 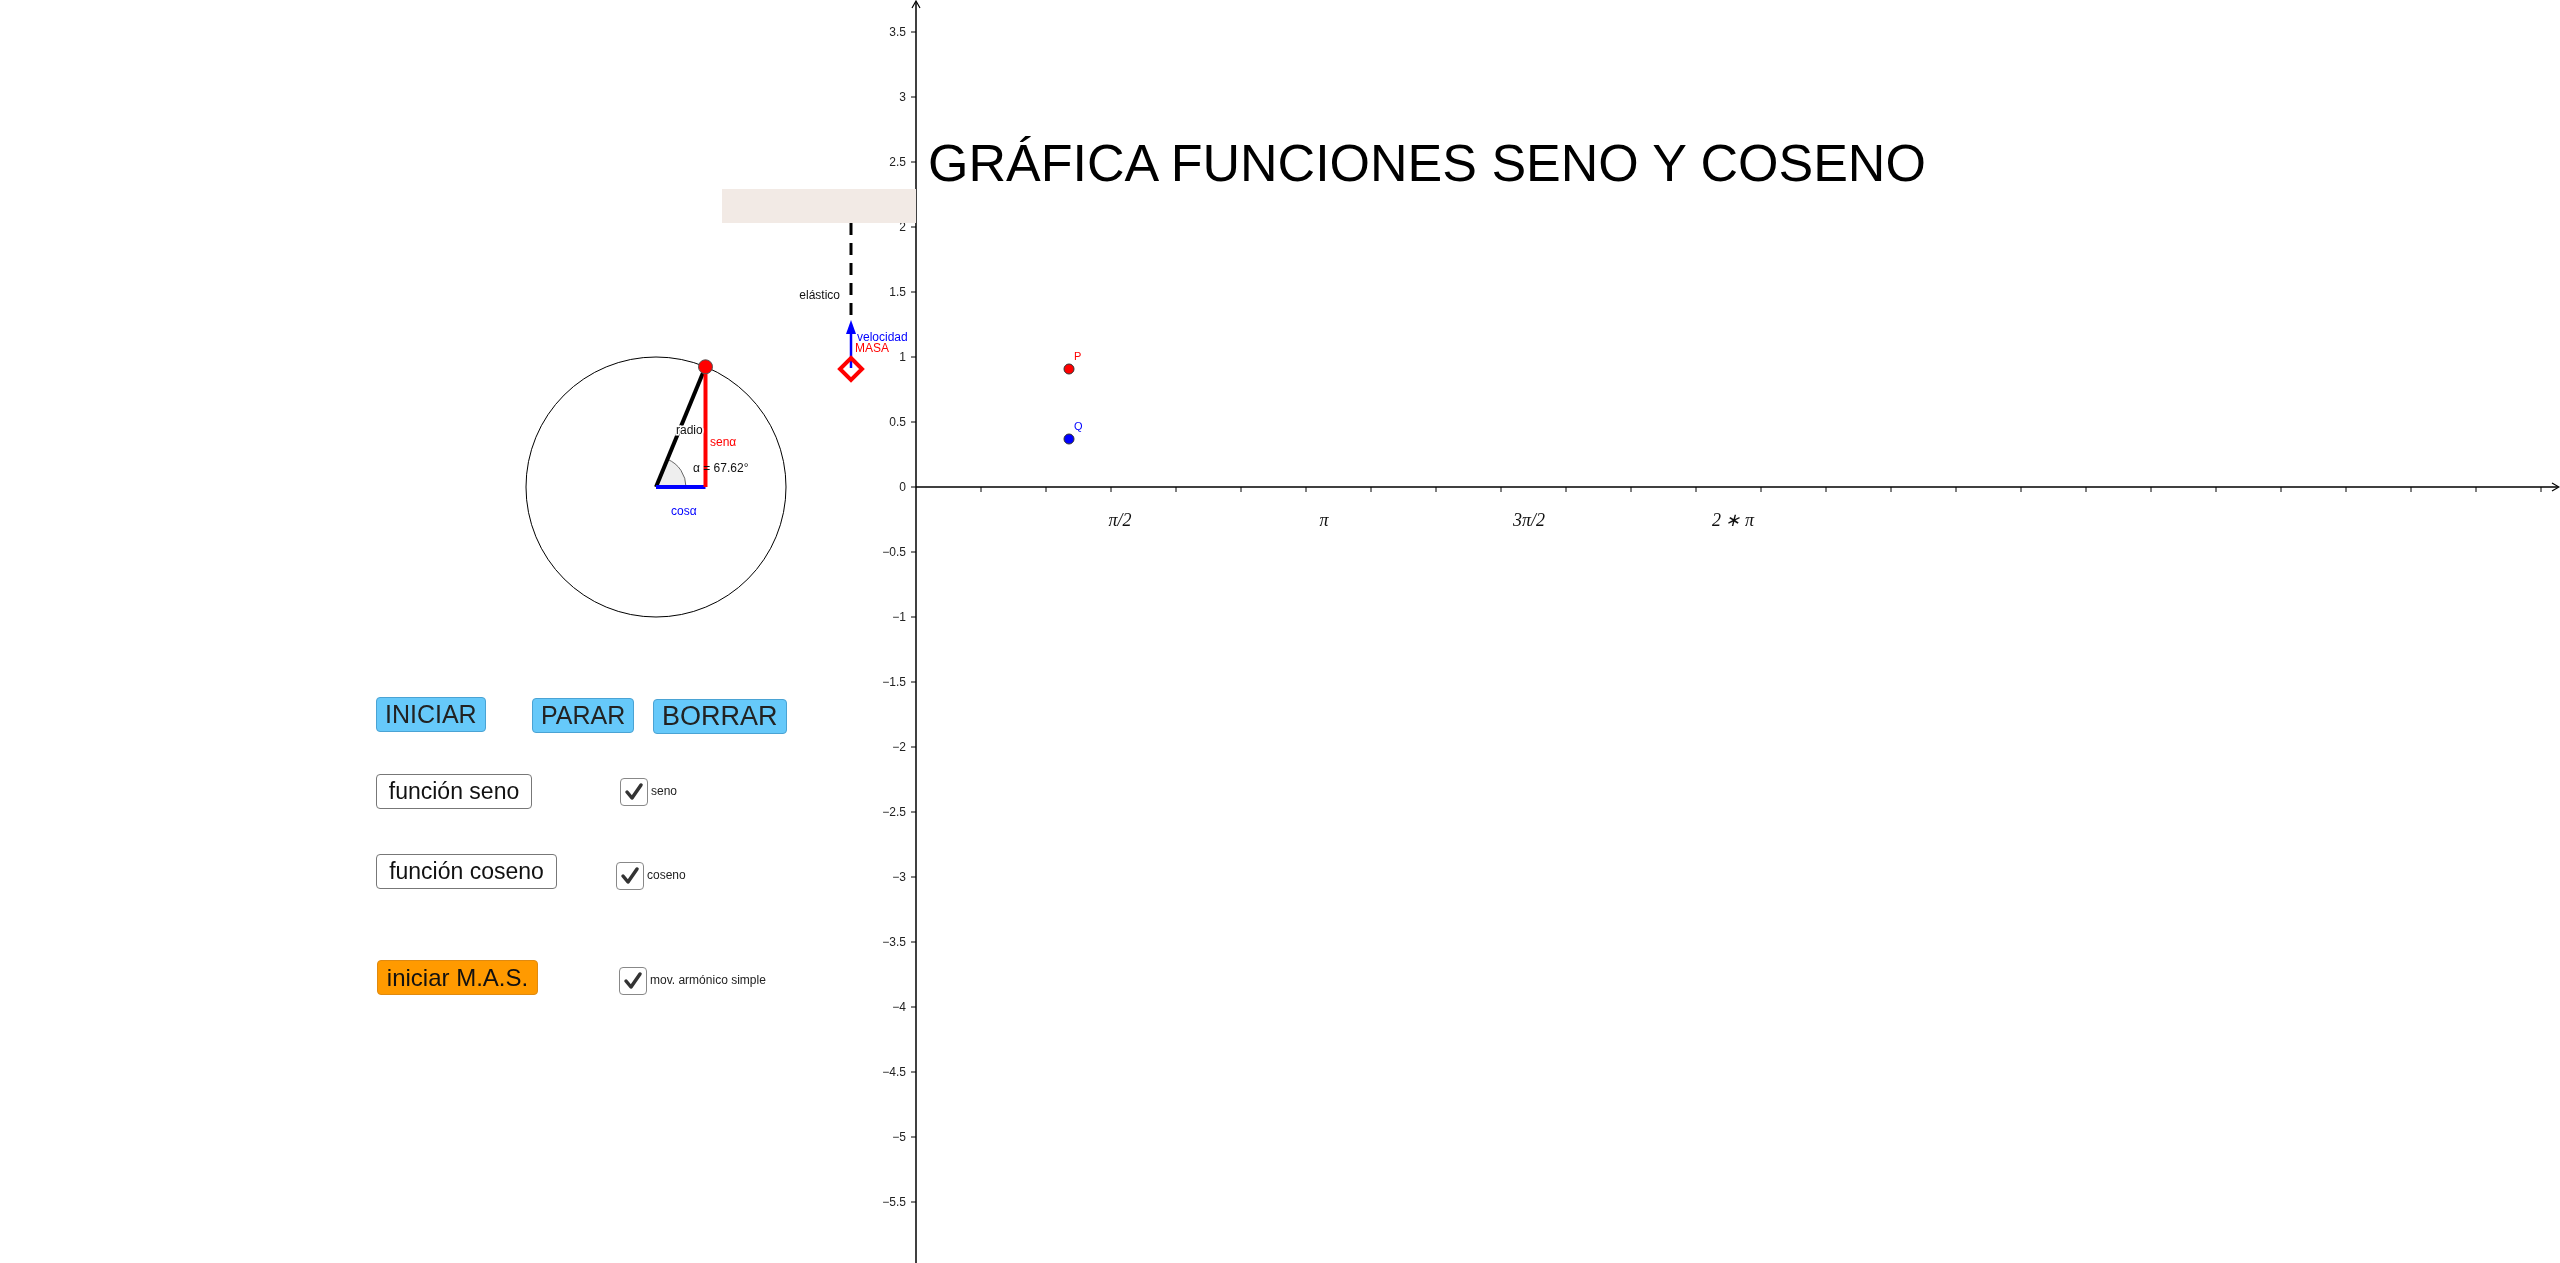 I want to click on tick-label: −4.5, so click(x=894, y=1072).